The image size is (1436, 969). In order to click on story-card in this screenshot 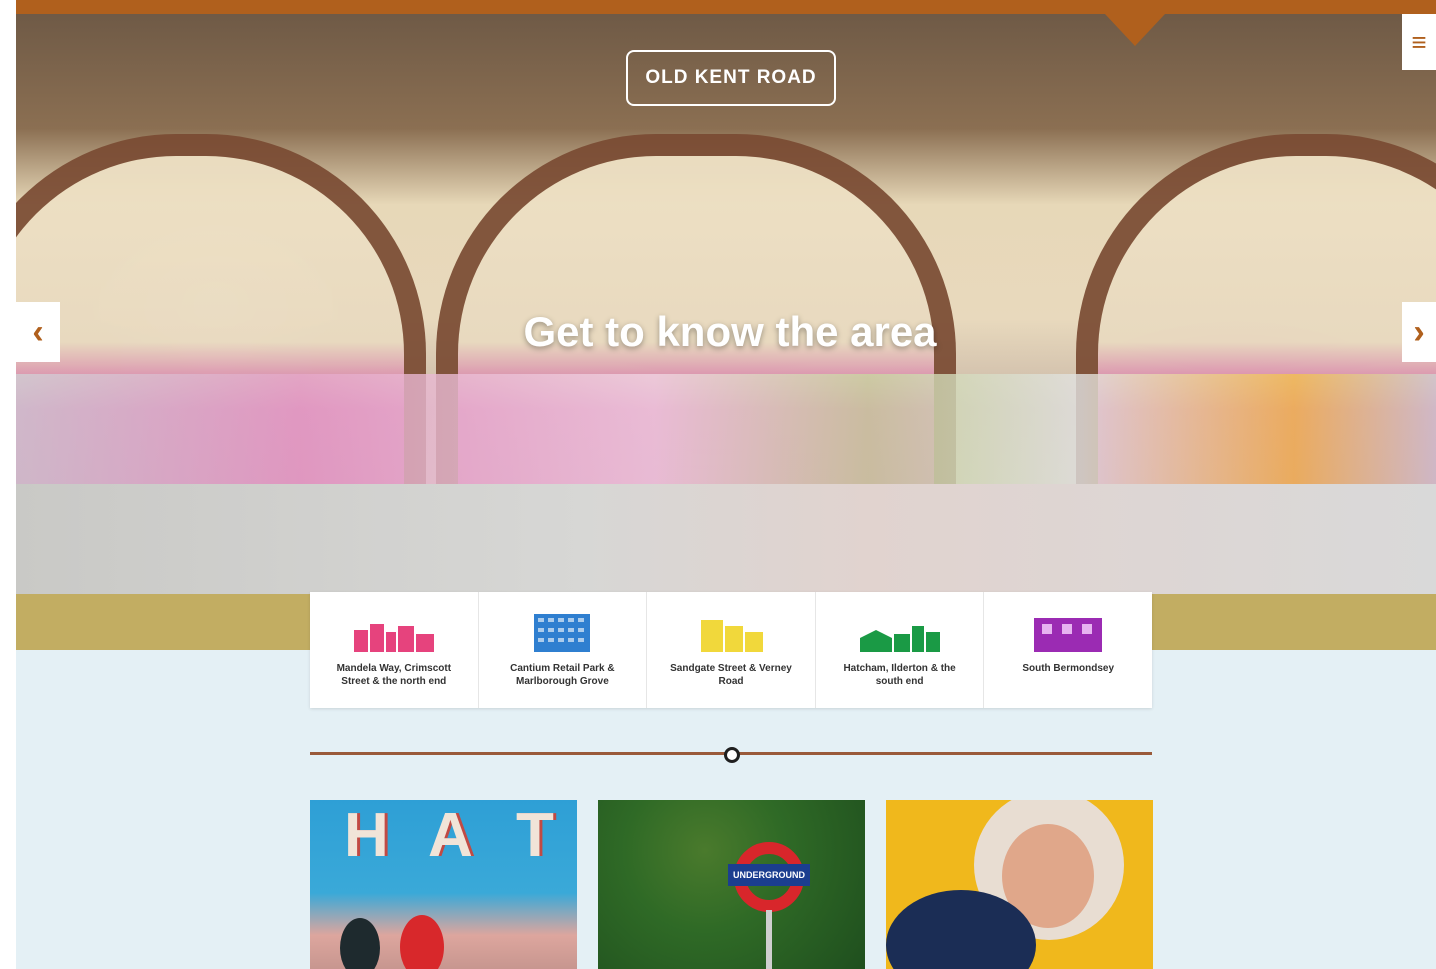, I will do `click(1019, 884)`.